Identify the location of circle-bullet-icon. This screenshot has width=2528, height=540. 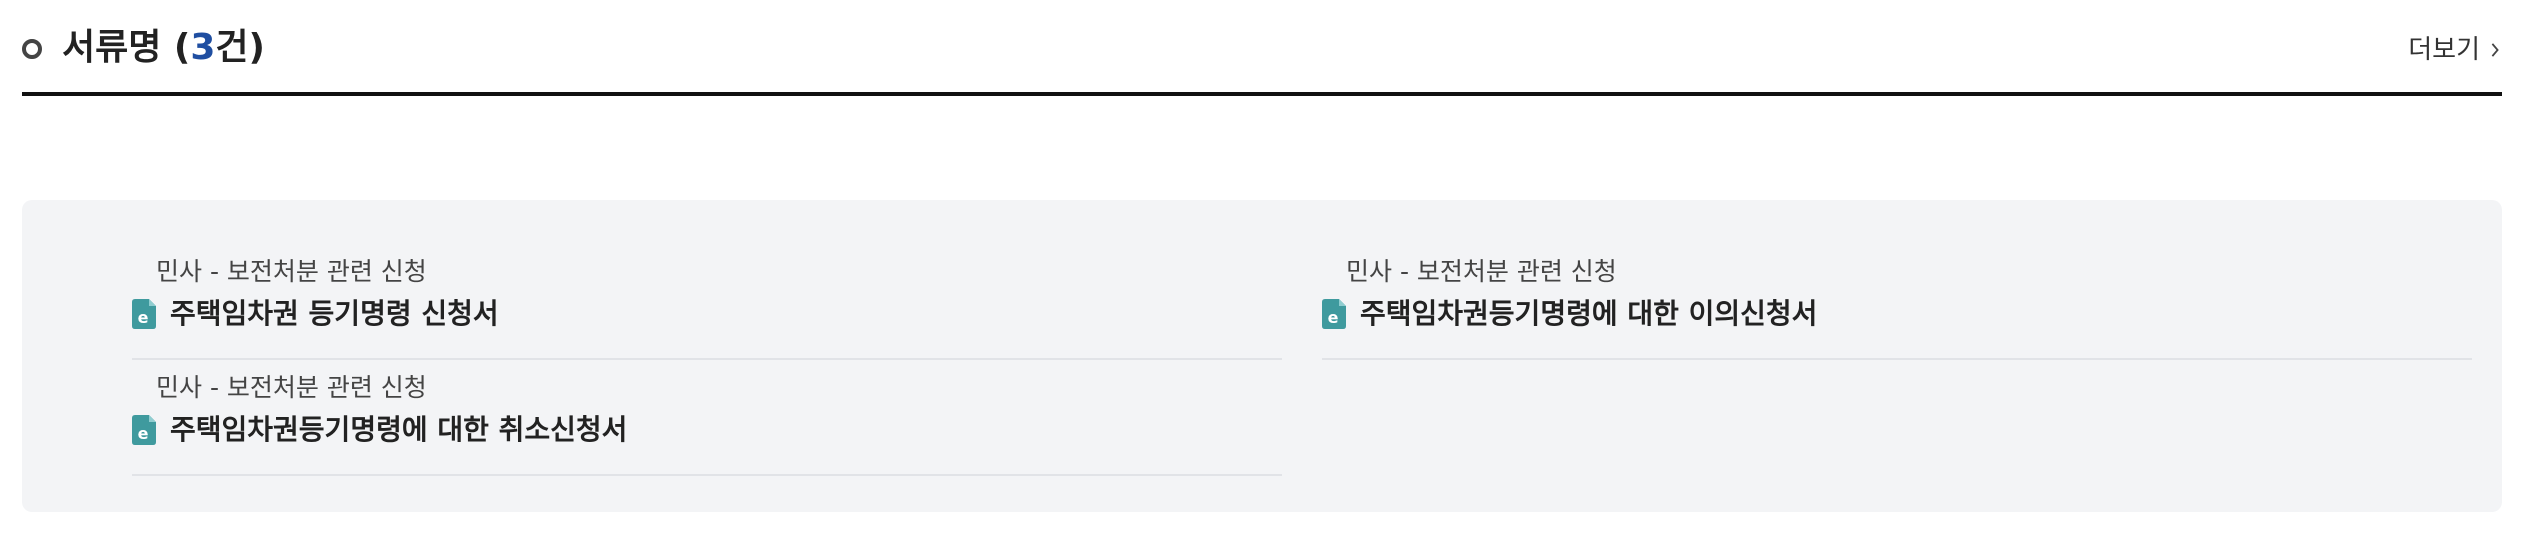
(32, 49).